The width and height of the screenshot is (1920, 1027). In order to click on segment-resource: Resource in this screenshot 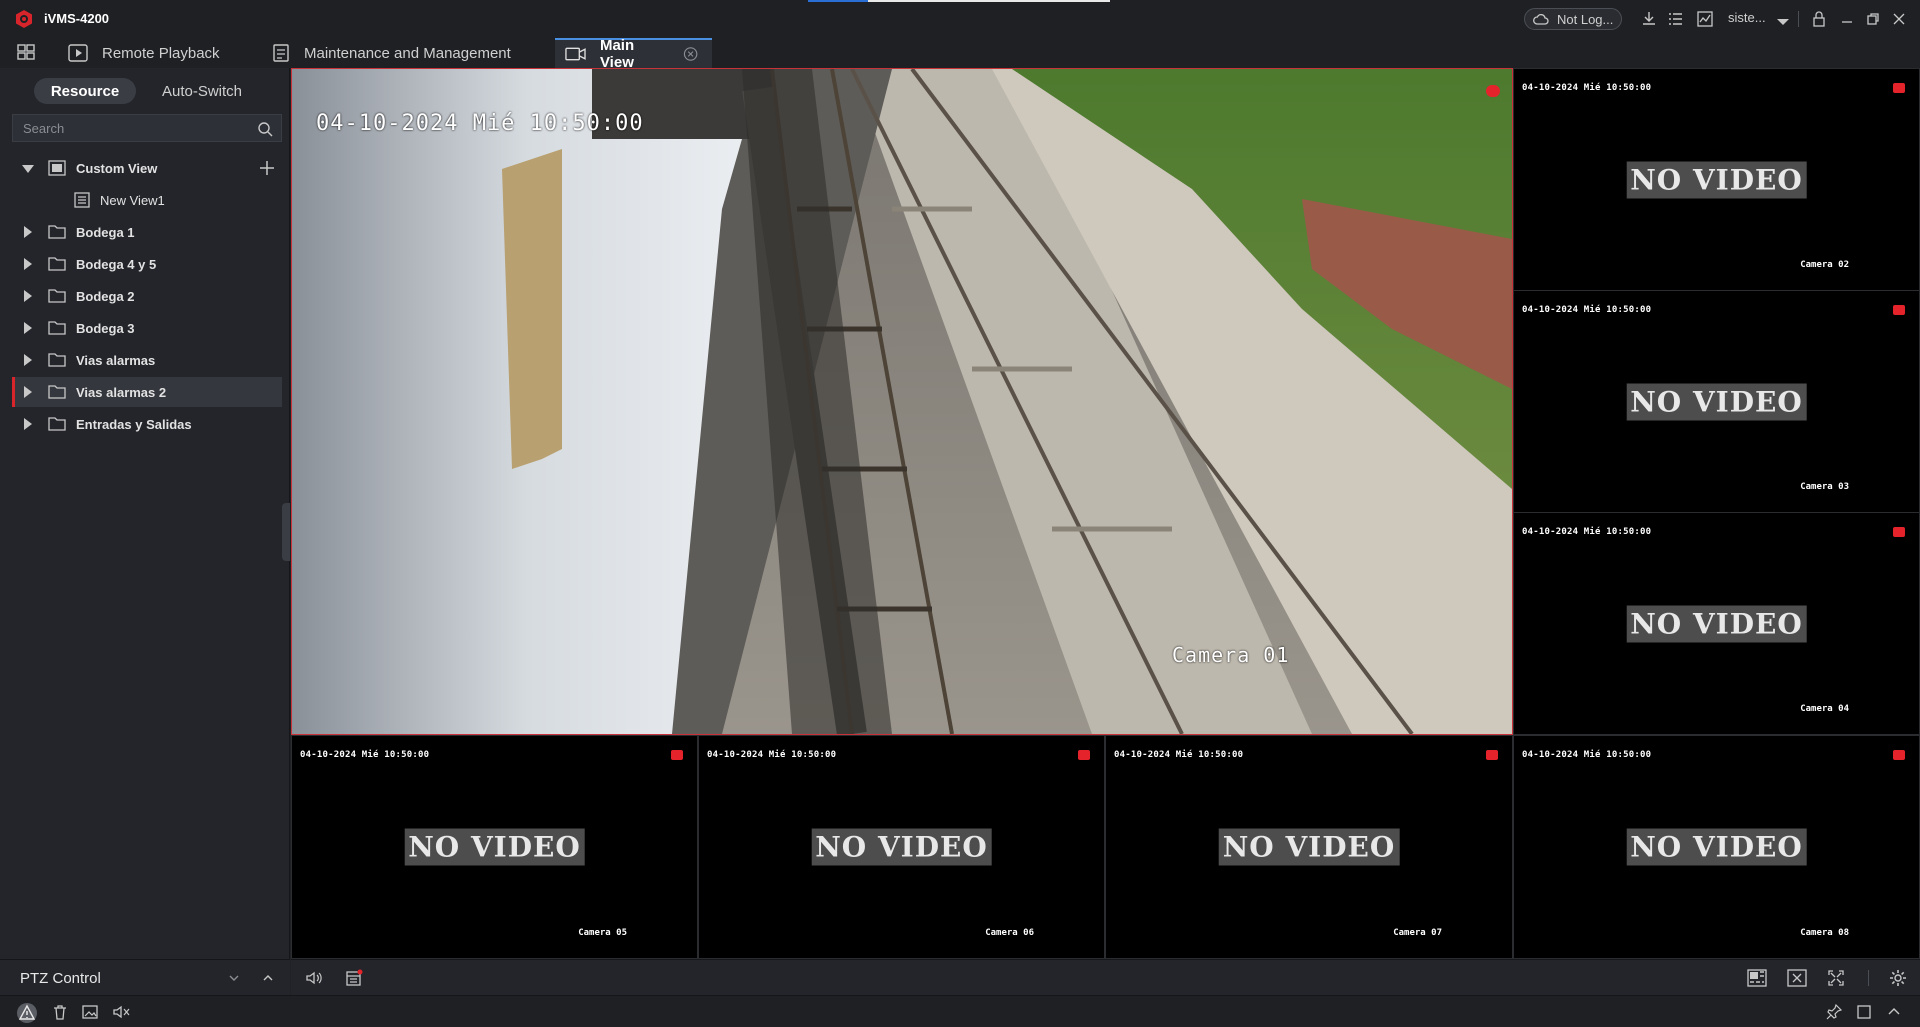, I will do `click(85, 91)`.